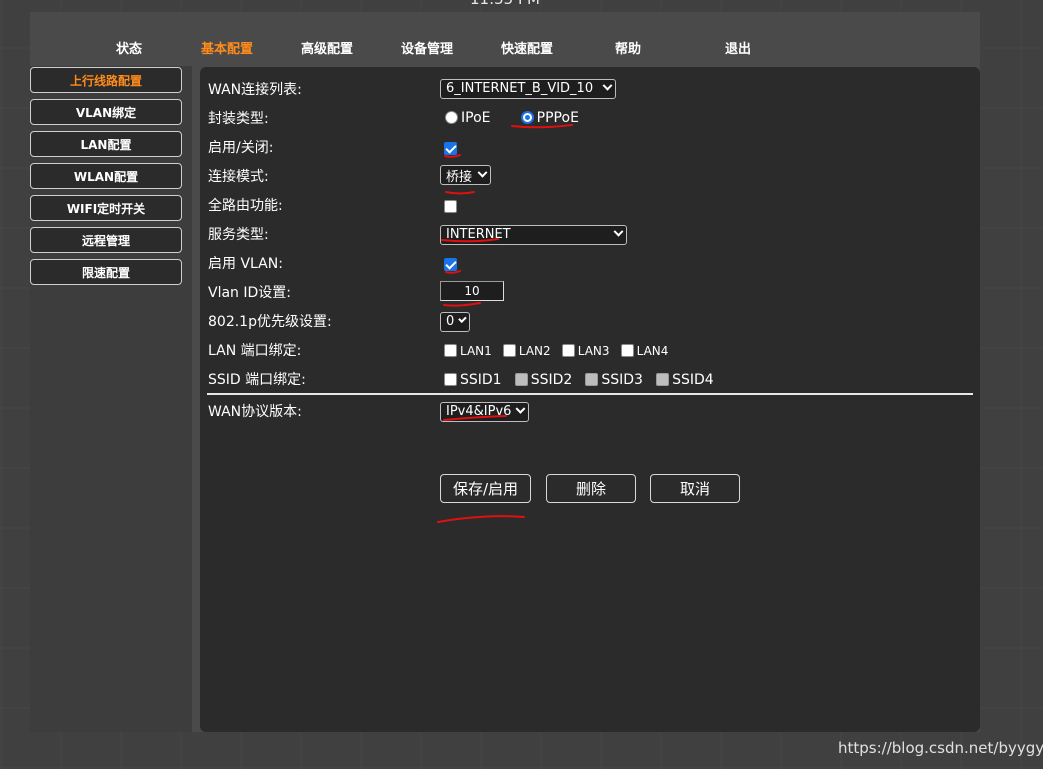 The height and width of the screenshot is (769, 1043). Describe the element at coordinates (579, 378) in the screenshot. I see `ssid-port-group: SSID1 SSID2 SSID3 SSID4` at that location.